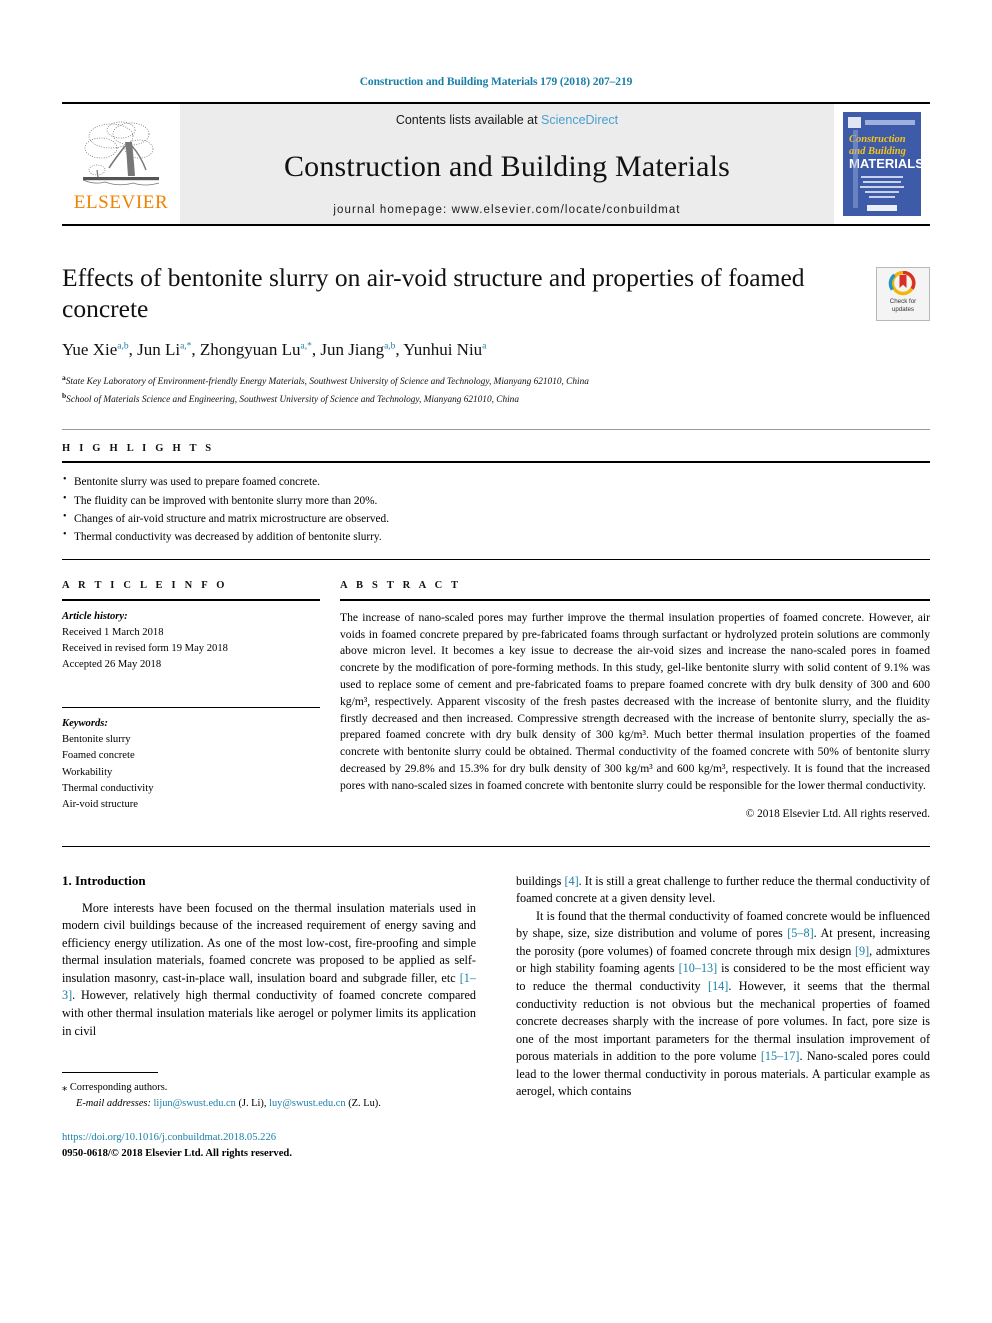 Image resolution: width=992 pixels, height=1323 pixels. I want to click on email-owner: (J. Li), so click(251, 1104).